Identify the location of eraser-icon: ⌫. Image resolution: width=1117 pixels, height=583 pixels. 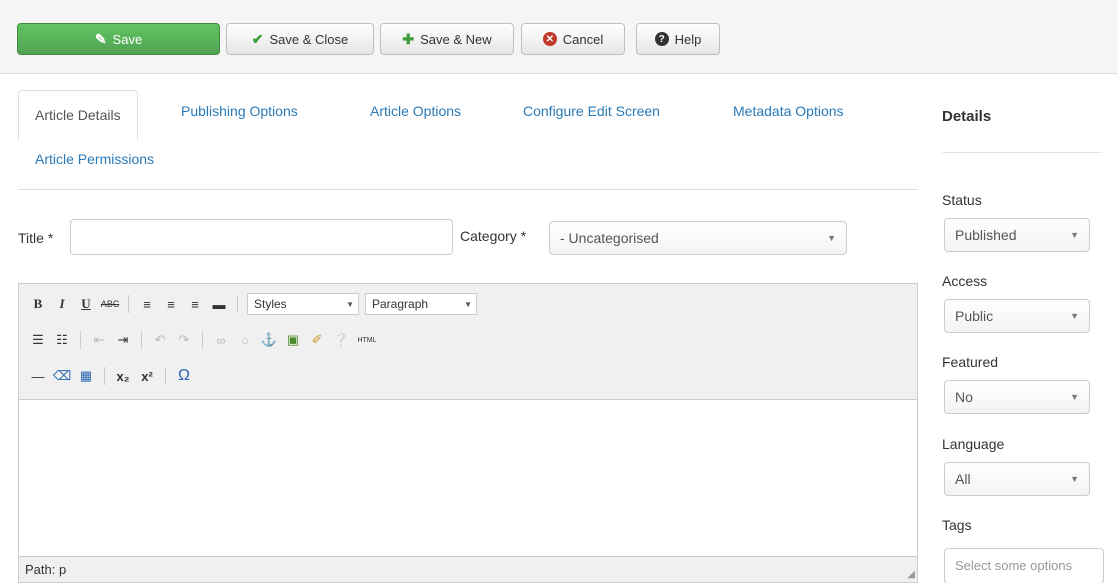
(62, 376).